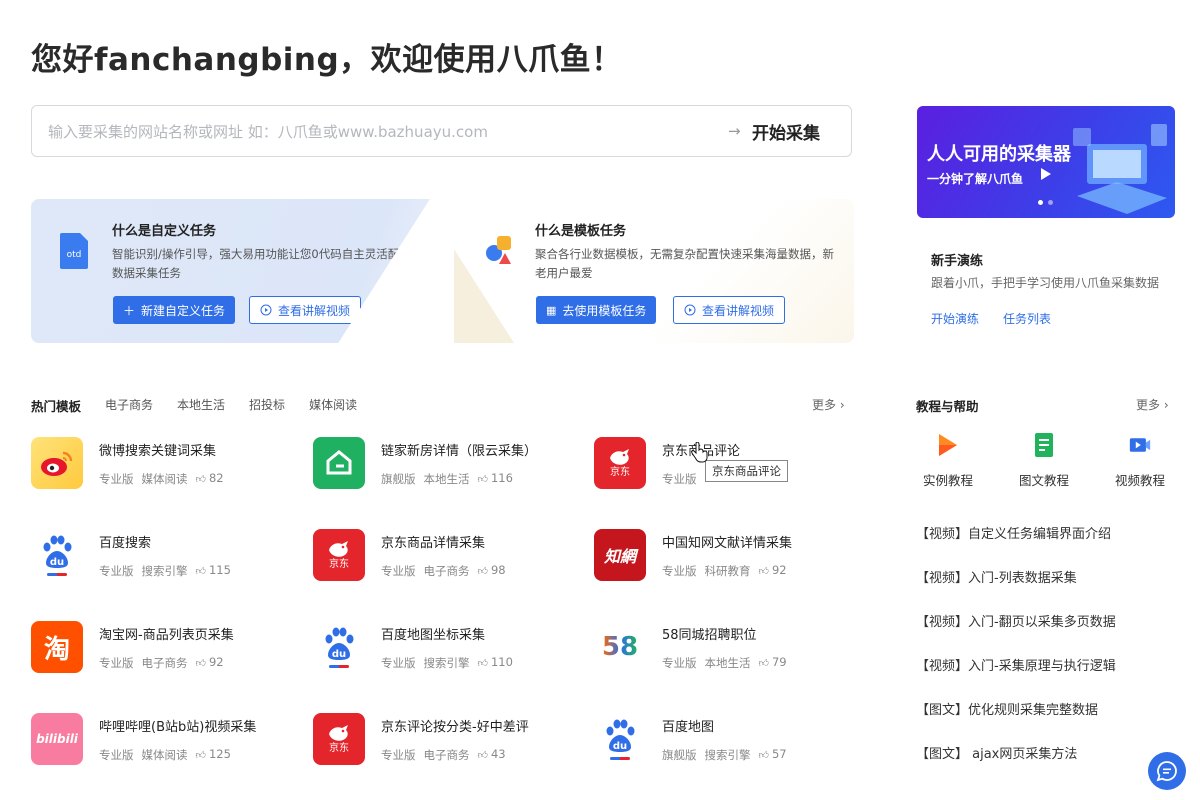 Image resolution: width=1200 pixels, height=800 pixels. Describe the element at coordinates (1164, 405) in the screenshot. I see `chevron-right-icon: ›` at that location.